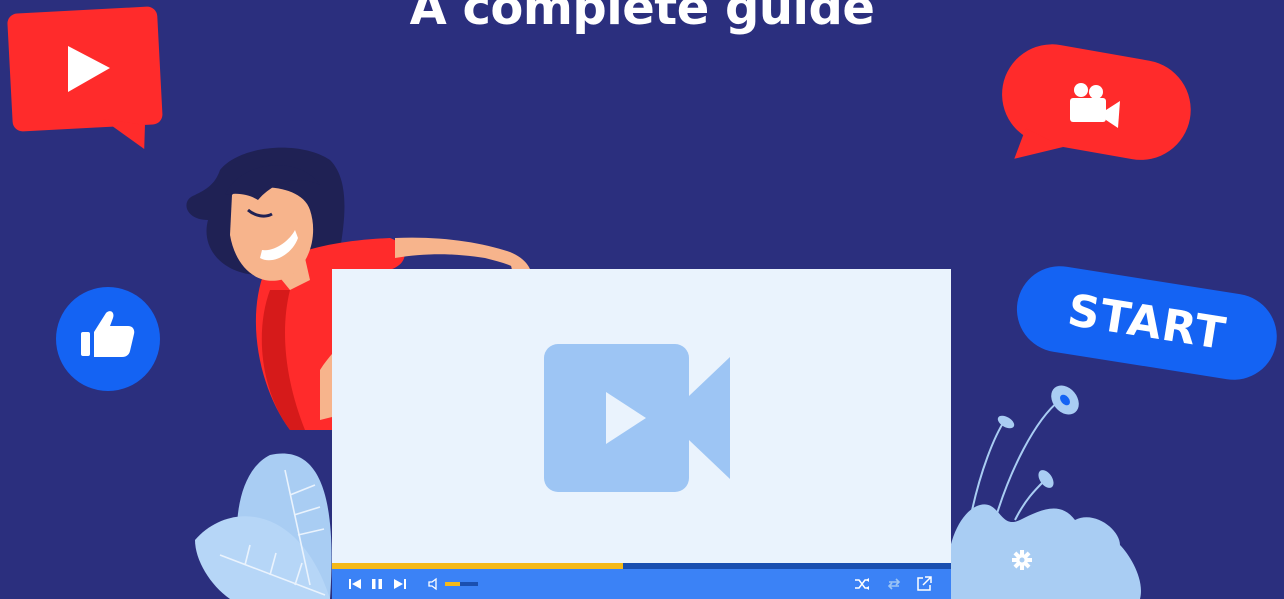 This screenshot has width=1284, height=599. What do you see at coordinates (108, 339) in the screenshot?
I see `like-button` at bounding box center [108, 339].